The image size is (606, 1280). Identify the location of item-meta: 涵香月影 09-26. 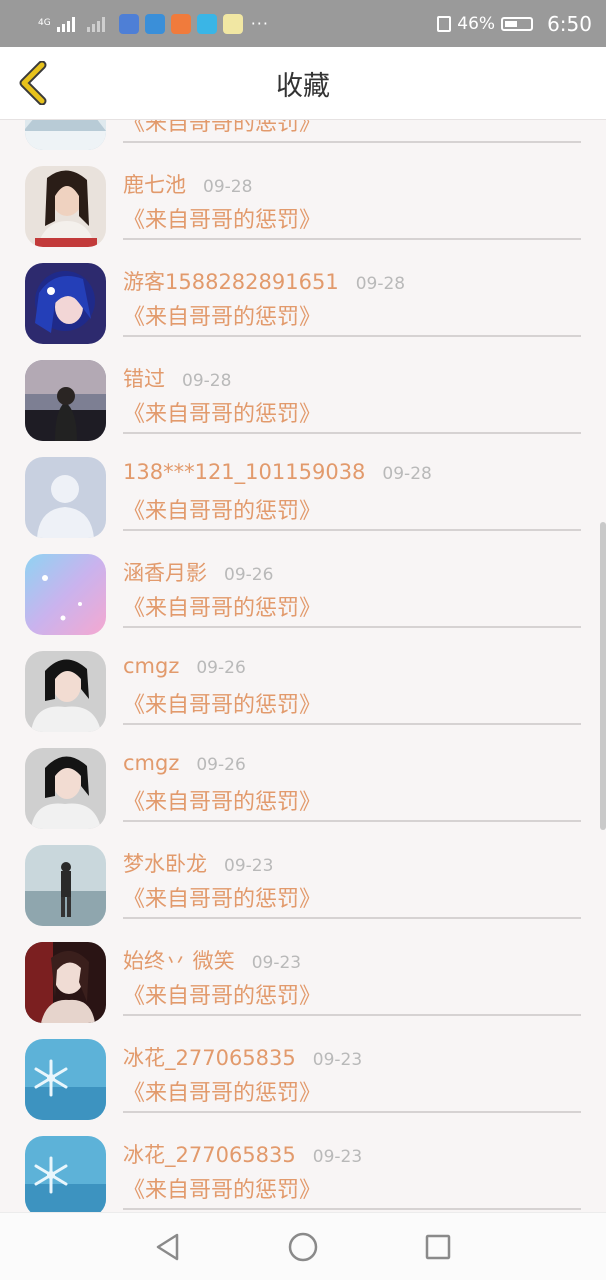
(198, 572).